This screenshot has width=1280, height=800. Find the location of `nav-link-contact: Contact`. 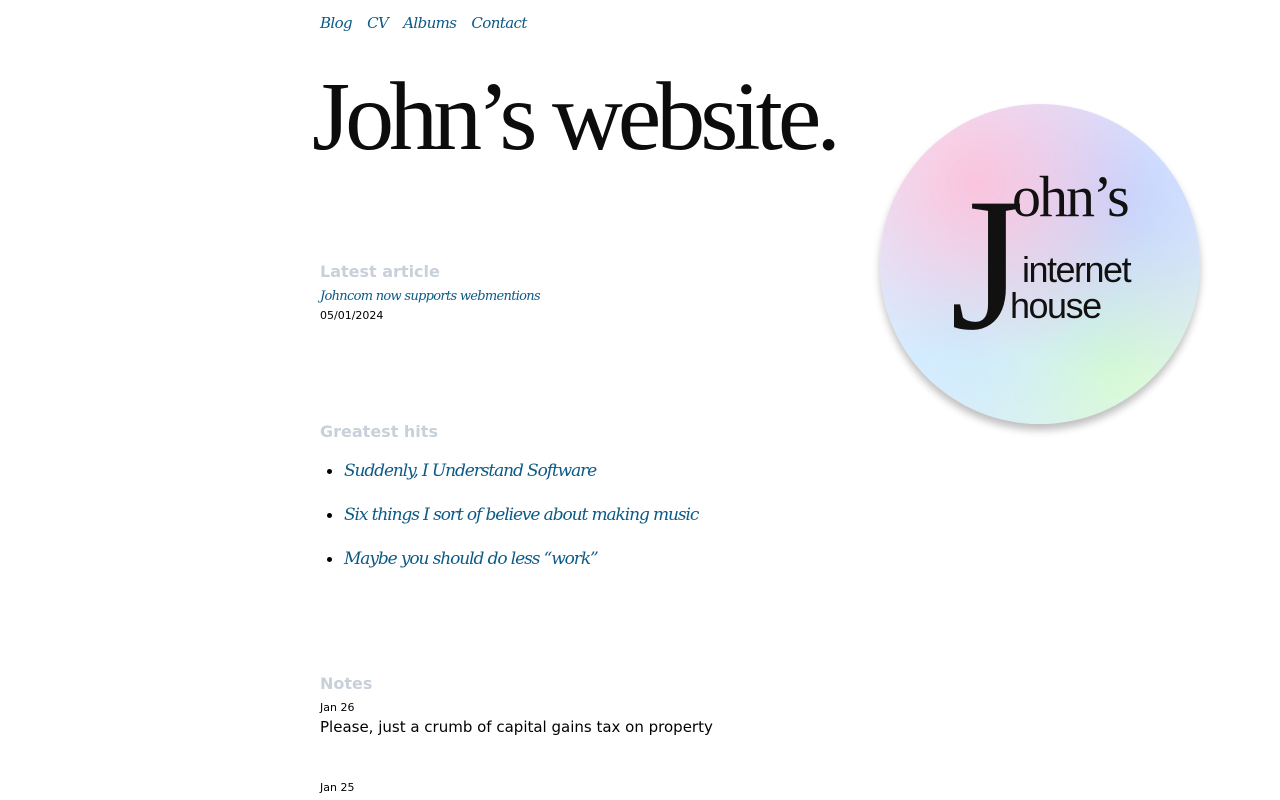

nav-link-contact: Contact is located at coordinates (499, 23).